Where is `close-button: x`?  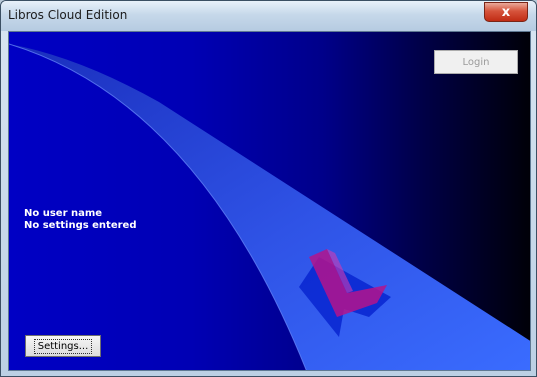
close-button: x is located at coordinates (506, 12).